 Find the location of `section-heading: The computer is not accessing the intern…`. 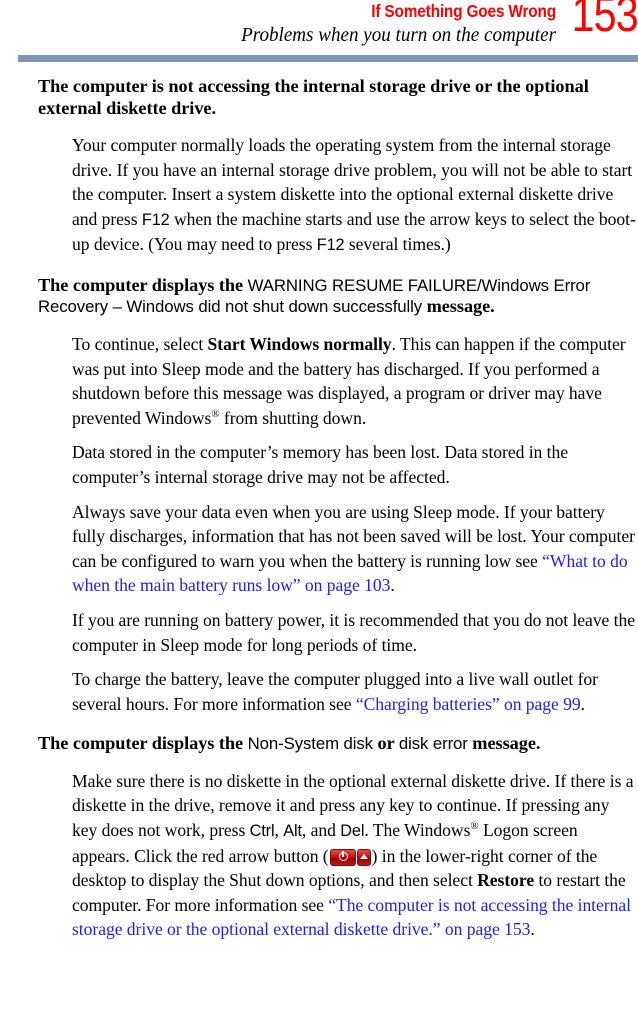

section-heading: The computer is not accessing the intern… is located at coordinates (333, 97).